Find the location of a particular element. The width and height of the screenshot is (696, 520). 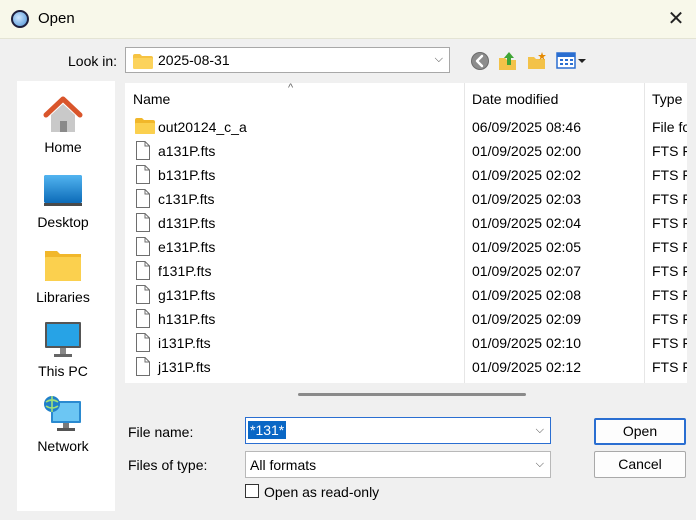

file-date: 01/09/2025 02:07 is located at coordinates (526, 271).